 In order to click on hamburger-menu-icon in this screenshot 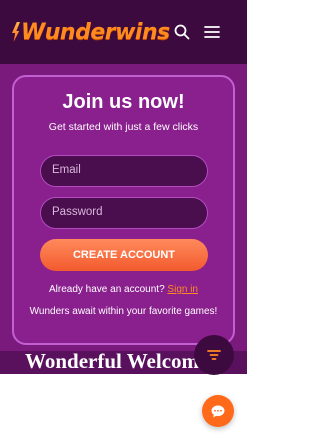, I will do `click(212, 32)`.